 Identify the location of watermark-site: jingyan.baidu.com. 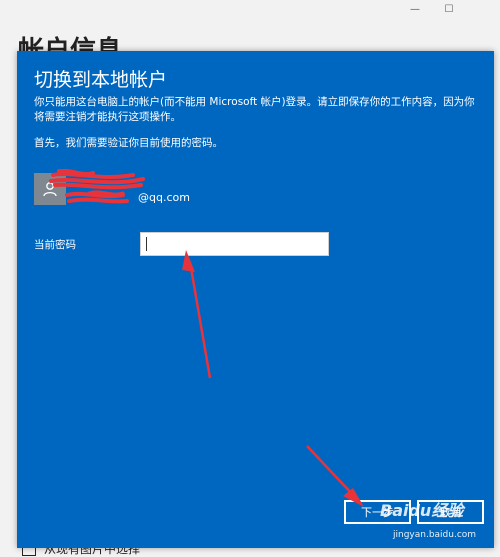
(435, 535).